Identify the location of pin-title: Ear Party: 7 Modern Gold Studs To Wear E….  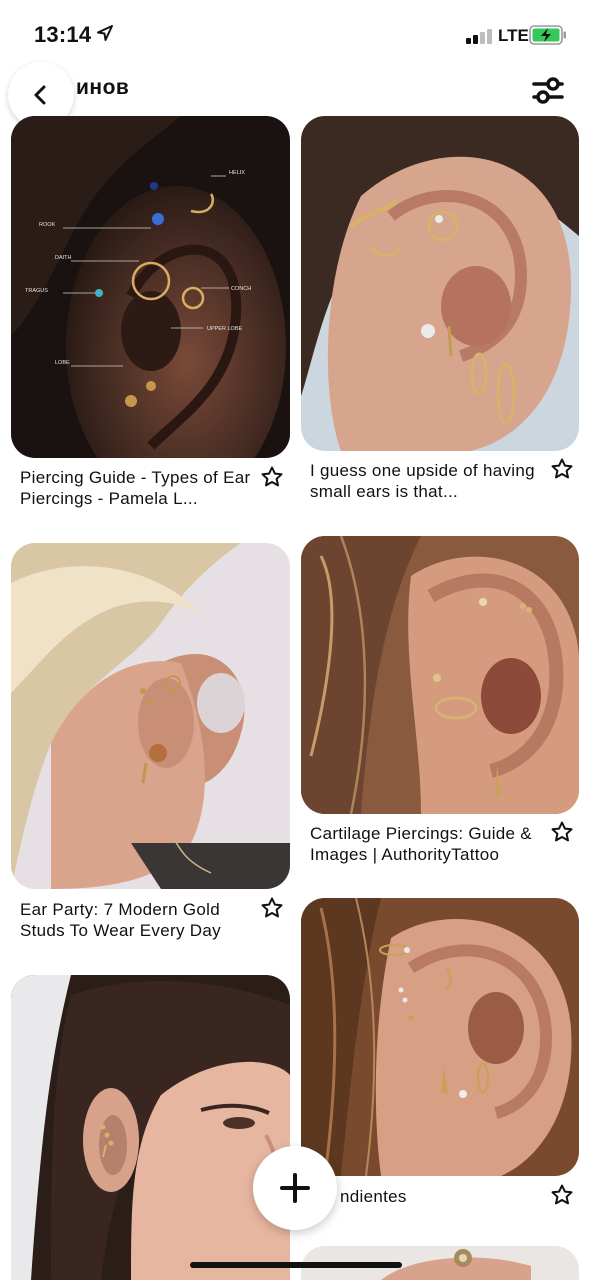
(136, 920).